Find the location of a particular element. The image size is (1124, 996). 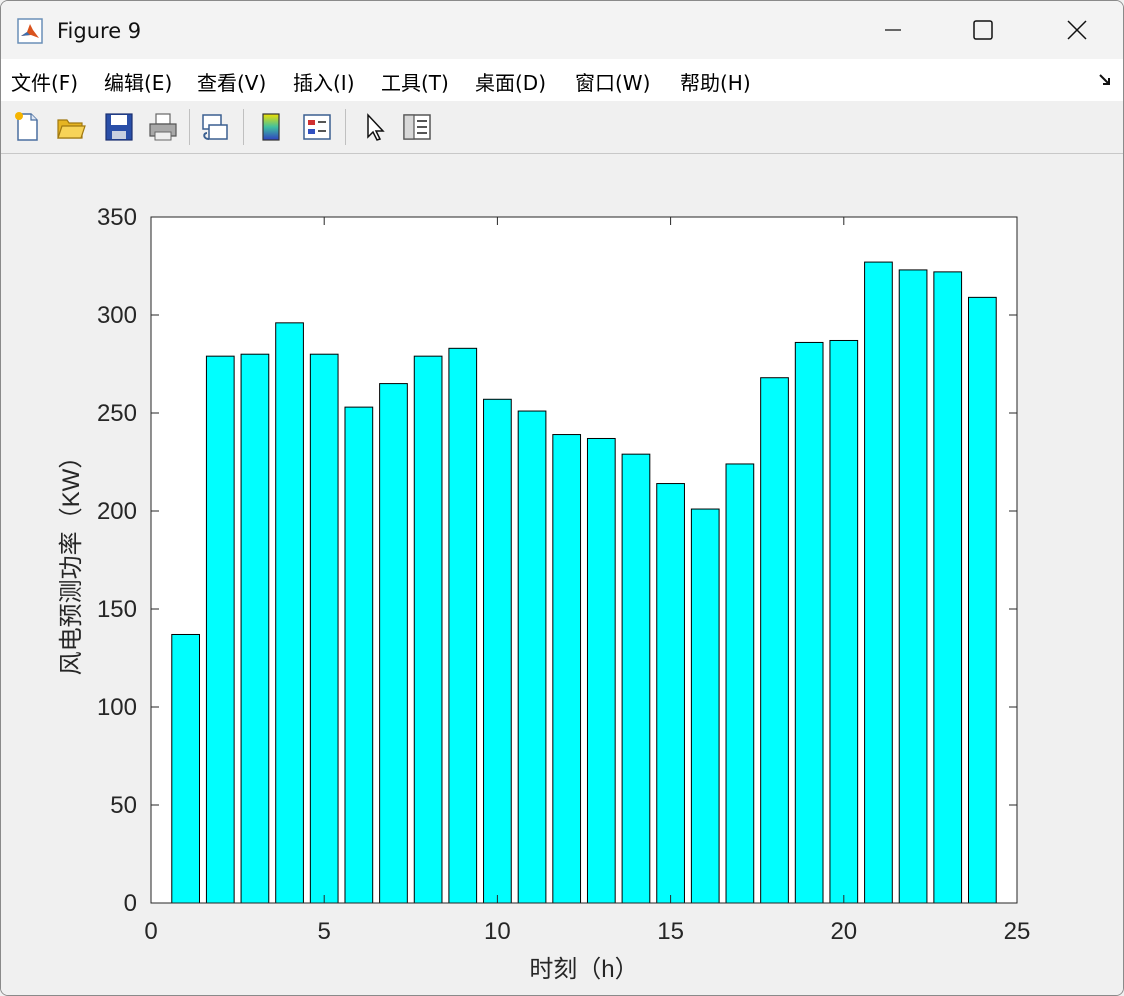

link-plot-icon is located at coordinates (215, 127).